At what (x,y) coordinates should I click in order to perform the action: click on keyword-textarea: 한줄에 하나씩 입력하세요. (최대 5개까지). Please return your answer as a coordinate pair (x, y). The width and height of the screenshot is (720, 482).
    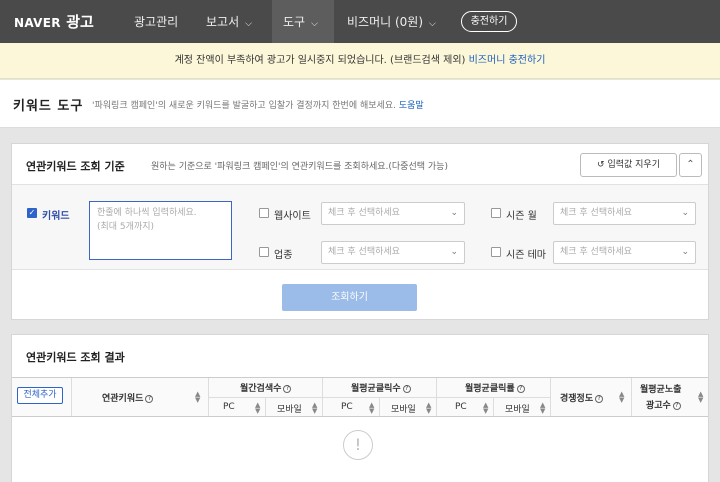
    Looking at the image, I should click on (160, 230).